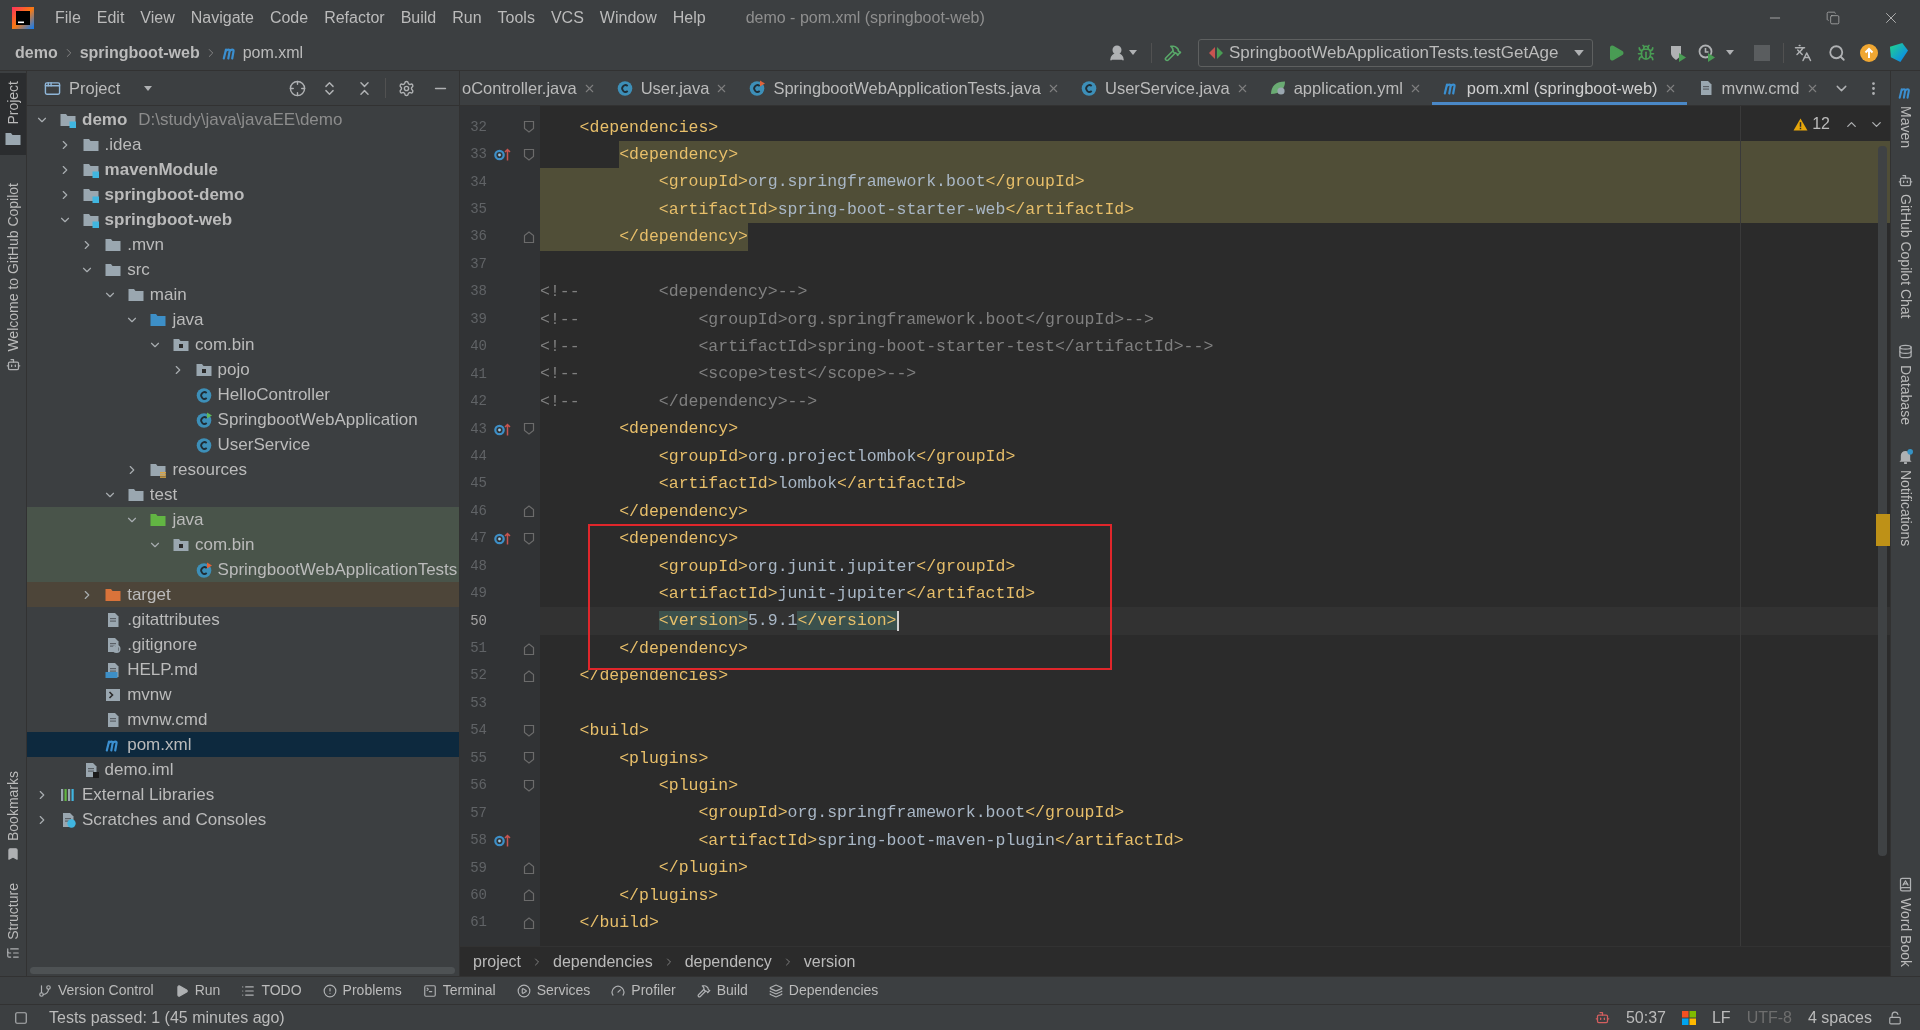  Describe the element at coordinates (459, 990) in the screenshot. I see `tool-window-button: Terminal` at that location.